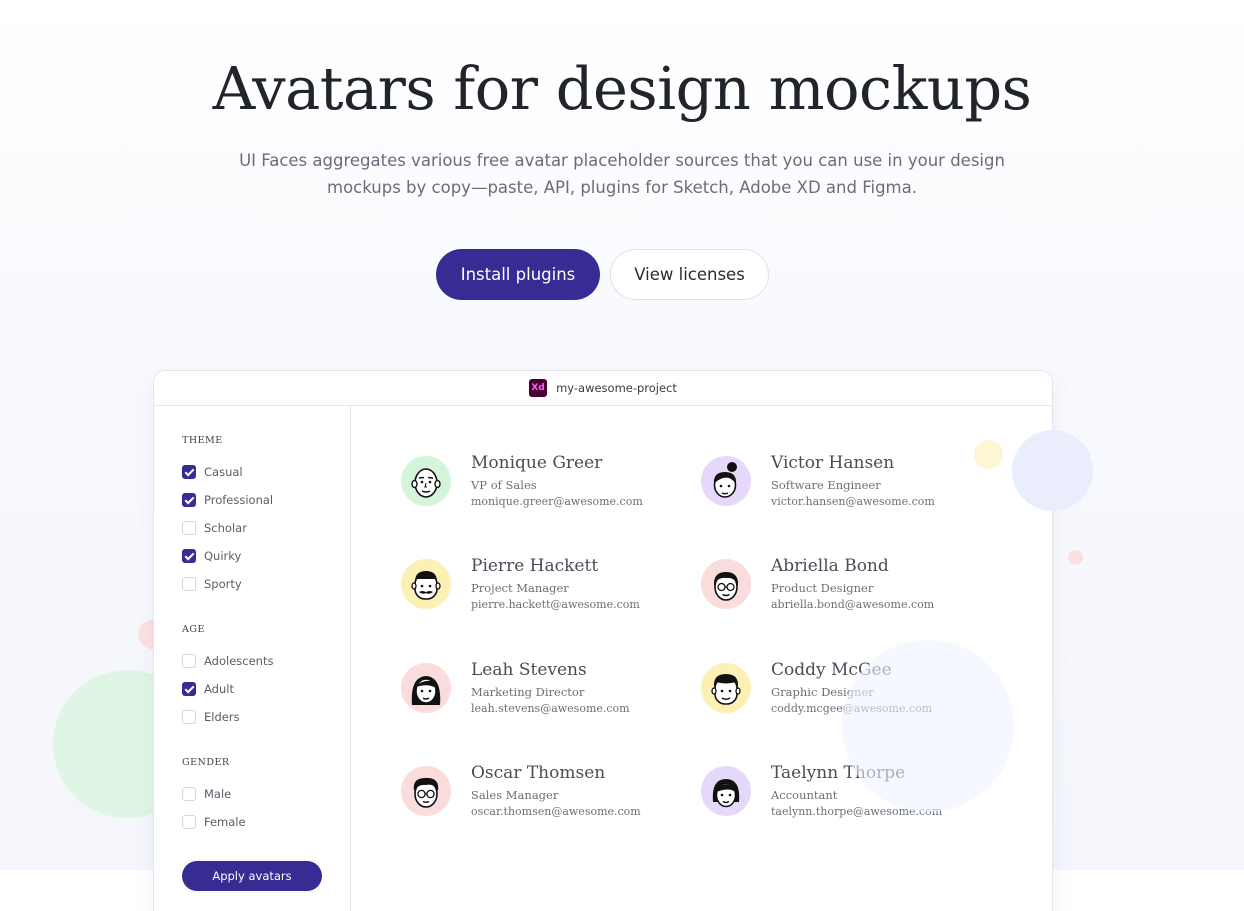  Describe the element at coordinates (225, 822) in the screenshot. I see `filter-label: Female` at that location.